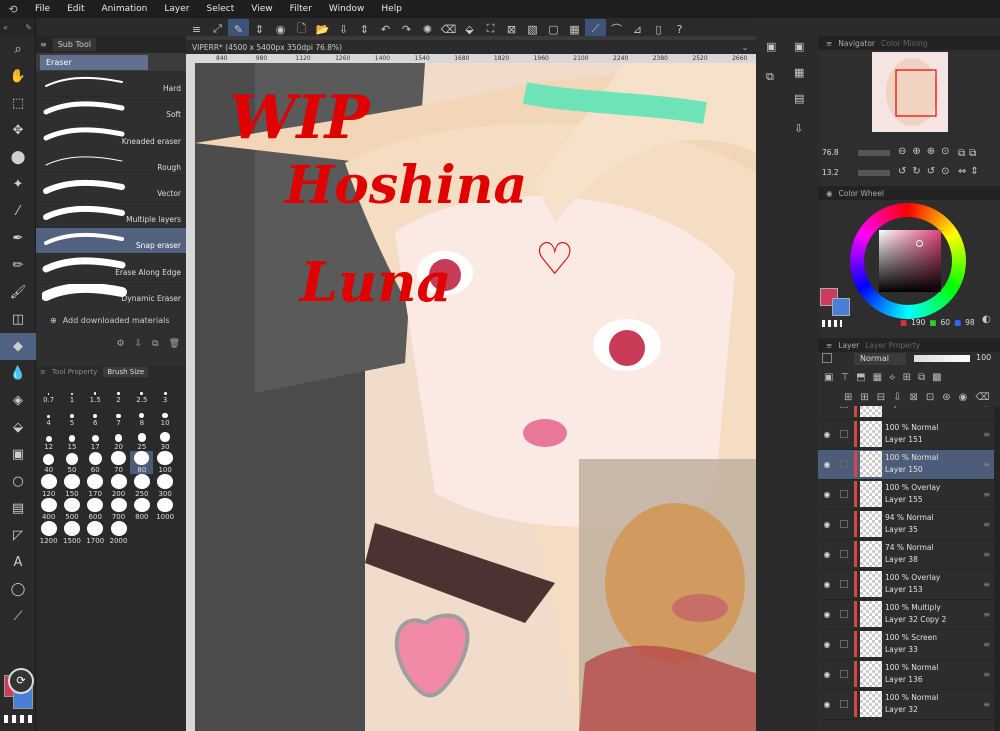  I want to click on brush-size-option: 120, so click(48, 486).